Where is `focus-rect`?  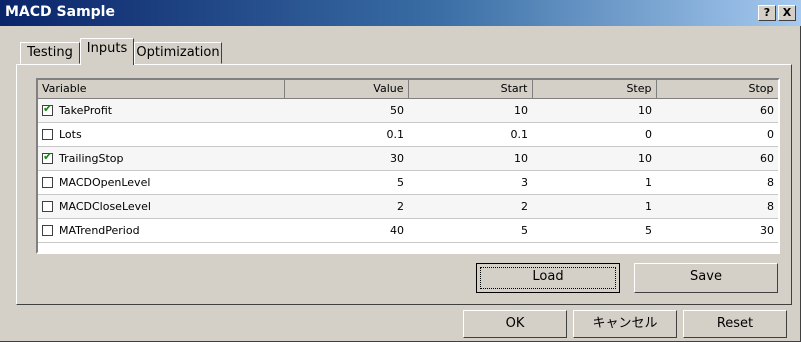
focus-rect is located at coordinates (548, 278).